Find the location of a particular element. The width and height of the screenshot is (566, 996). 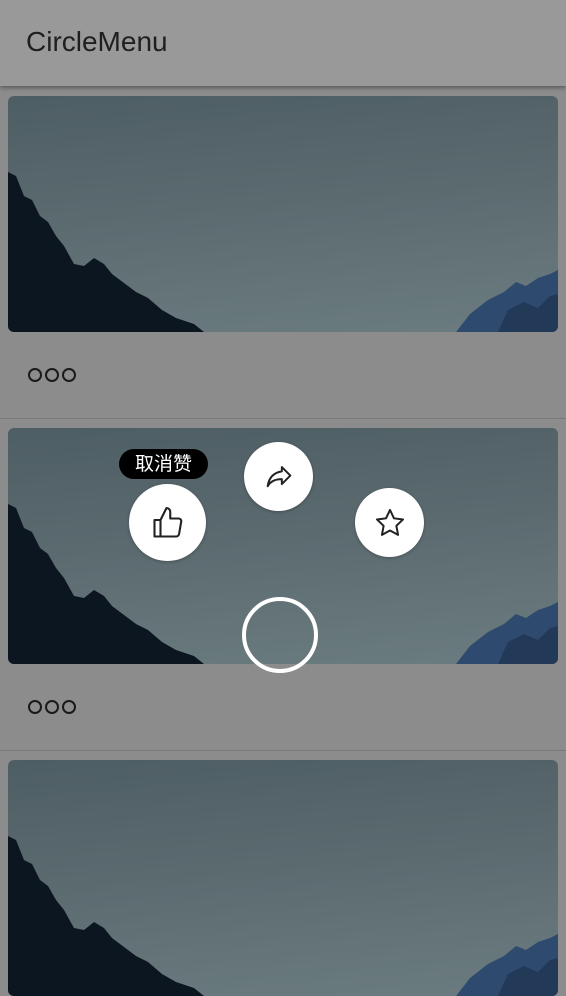

favorite-button is located at coordinates (389, 522).